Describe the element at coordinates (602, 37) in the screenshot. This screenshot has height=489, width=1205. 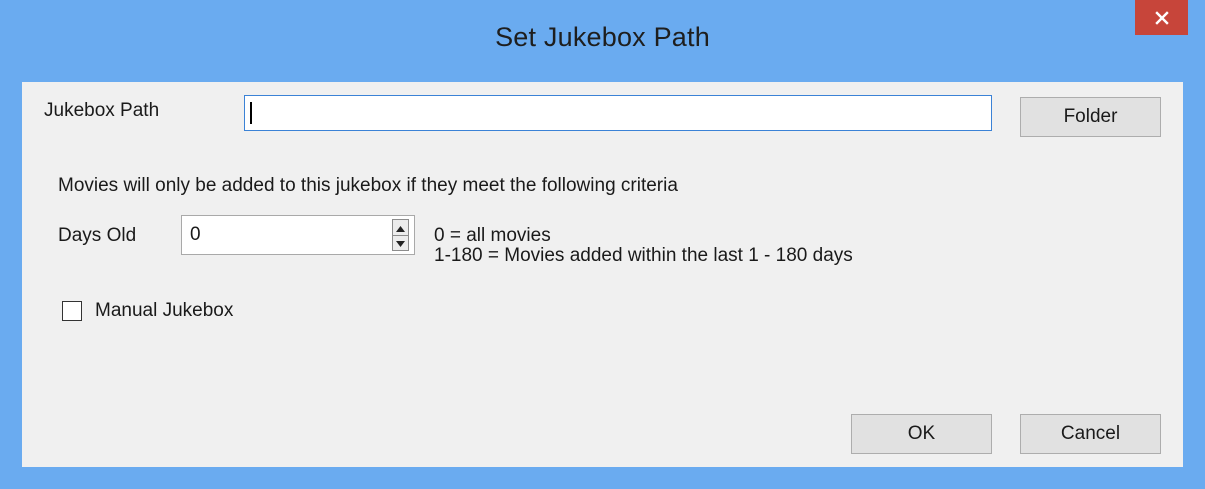
I see `dialog-title: Set Jukebox Path` at that location.